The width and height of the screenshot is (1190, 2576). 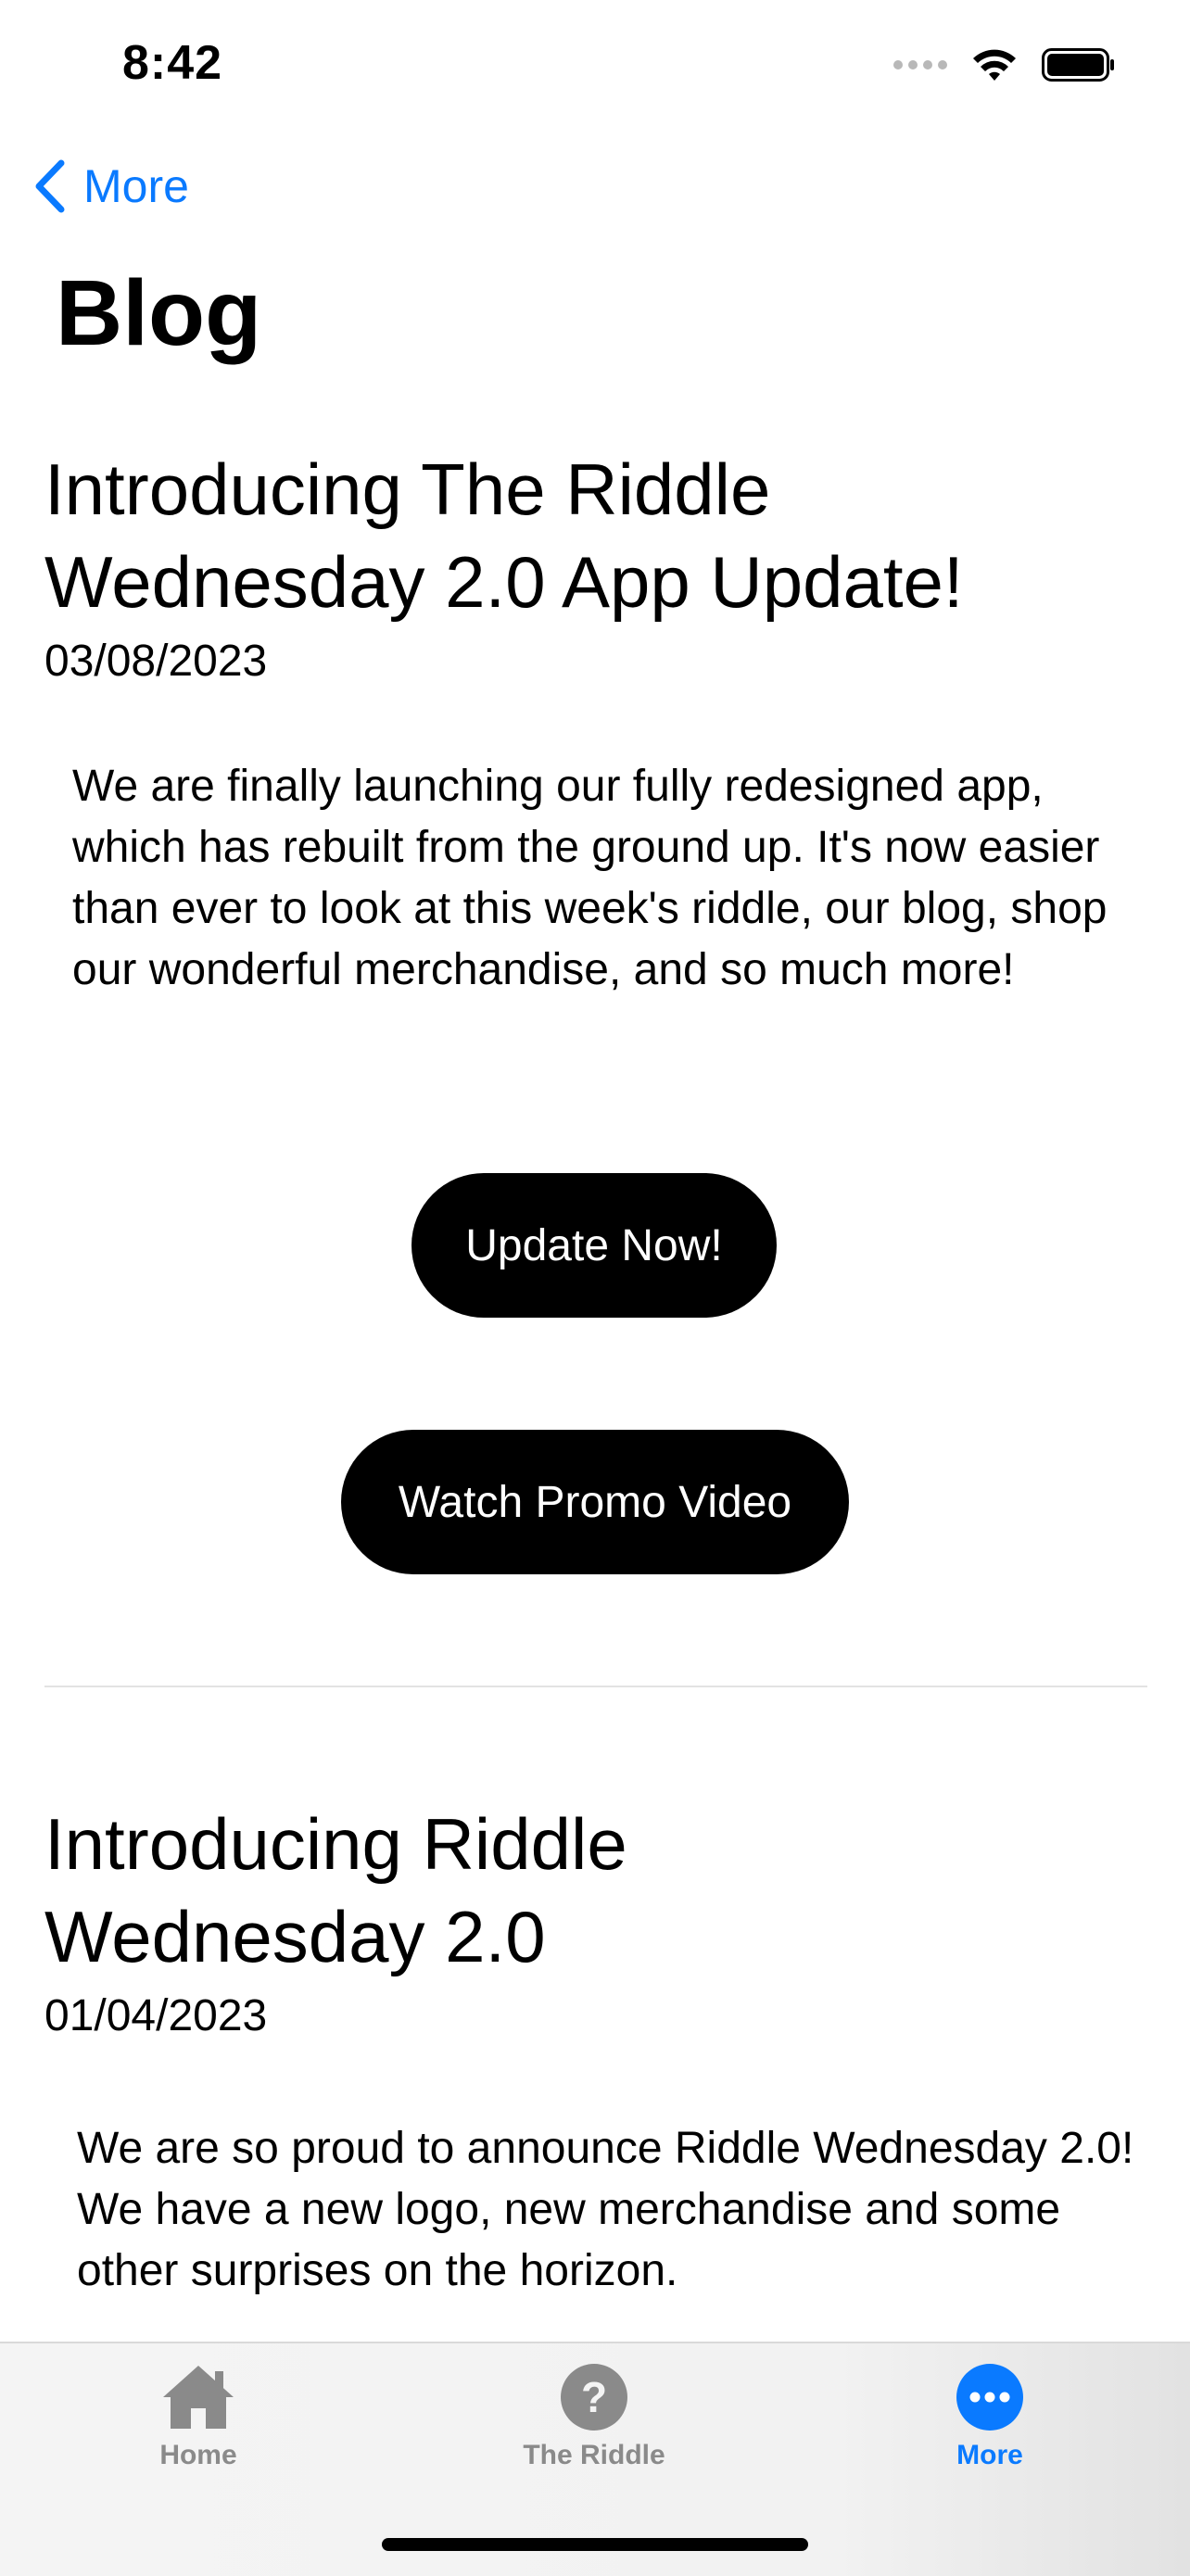 I want to click on watch-promo-video-button: Watch Promo Video, so click(x=595, y=1502).